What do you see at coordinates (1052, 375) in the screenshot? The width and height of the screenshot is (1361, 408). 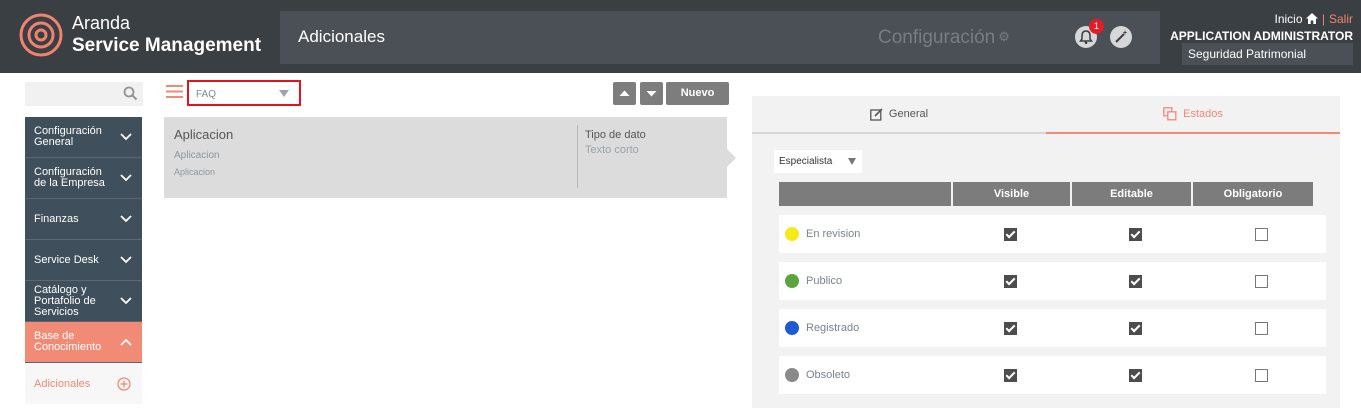 I see `table-row: Obsoleto` at bounding box center [1052, 375].